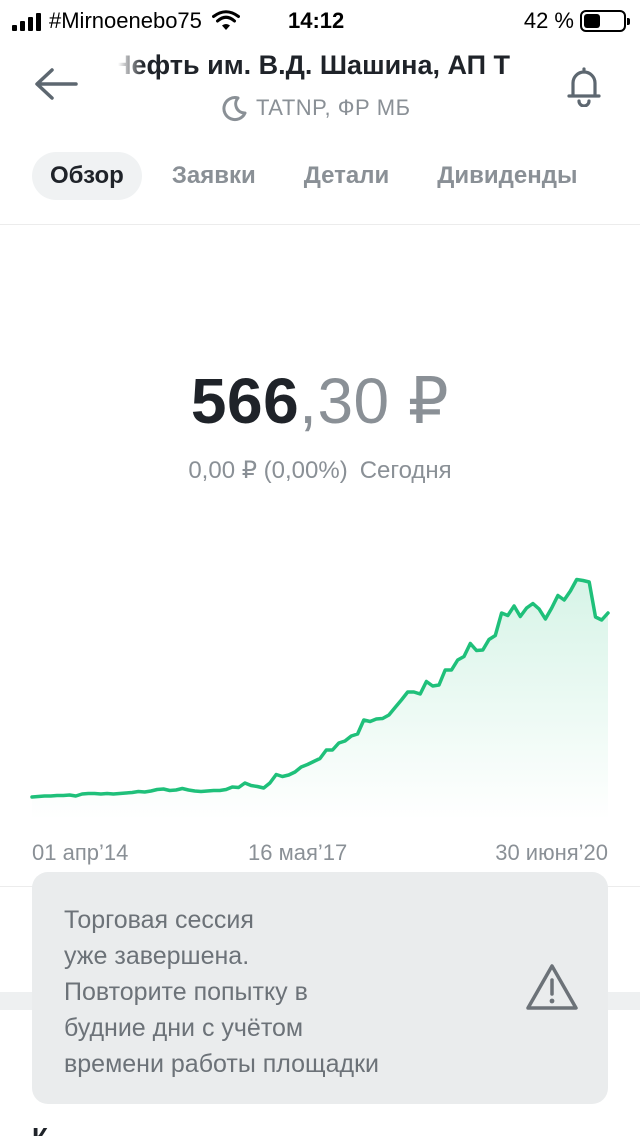 The height and width of the screenshot is (1136, 640). Describe the element at coordinates (234, 109) in the screenshot. I see `moon-icon` at that location.